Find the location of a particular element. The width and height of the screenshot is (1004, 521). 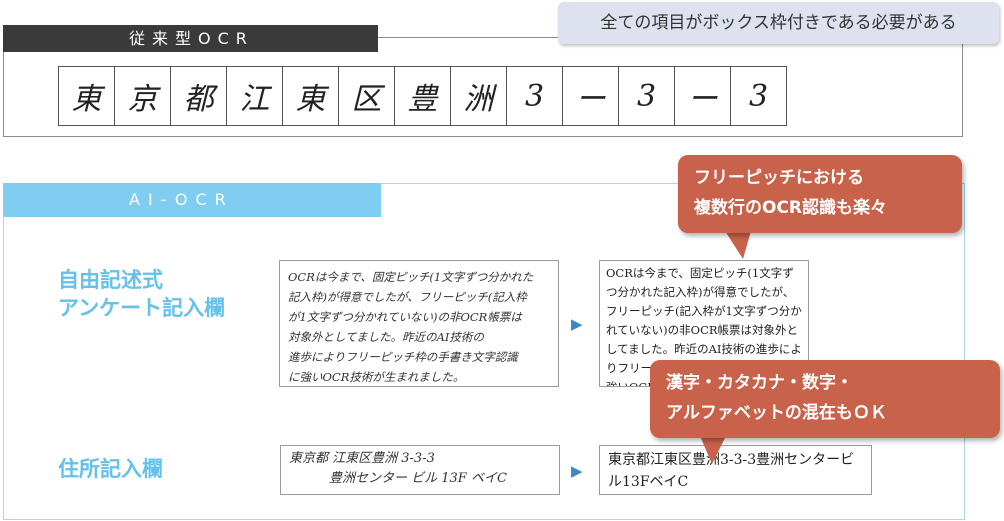

address-ocr-result: 東京都江東区豊洲3-3-3豊洲センタービル13FベイC is located at coordinates (735, 470).